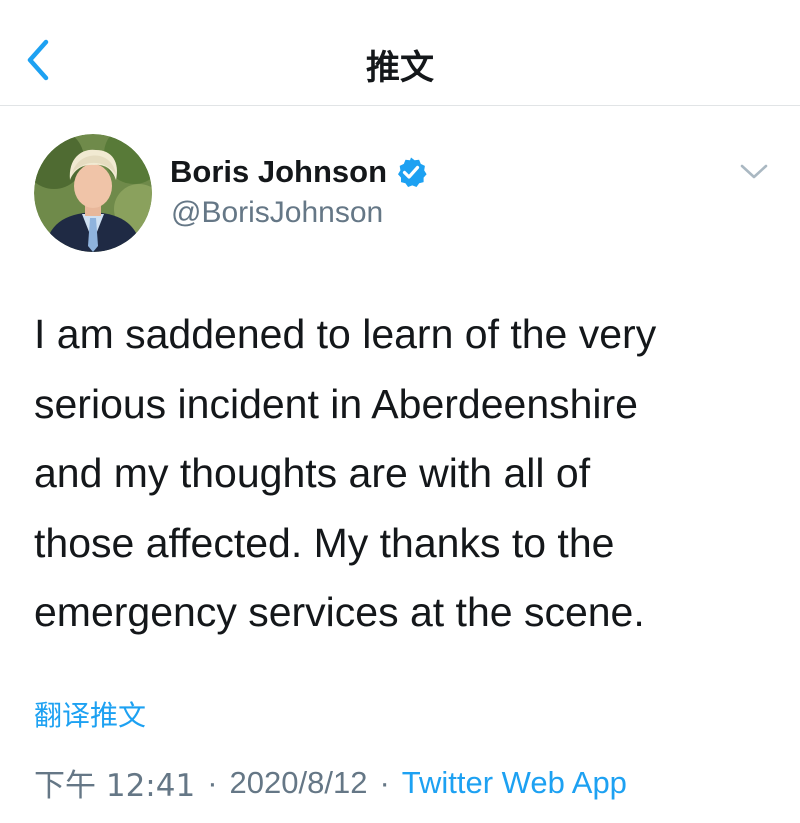 The width and height of the screenshot is (800, 823). Describe the element at coordinates (278, 172) in the screenshot. I see `display-name: Boris Johnson` at that location.